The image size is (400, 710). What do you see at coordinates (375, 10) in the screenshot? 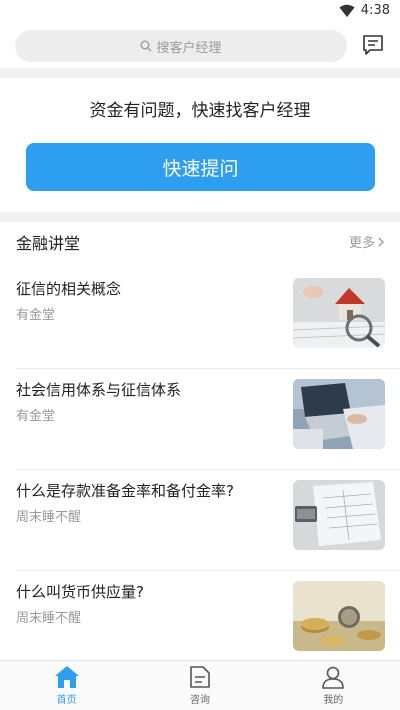
I see `status-time: 4:38` at bounding box center [375, 10].